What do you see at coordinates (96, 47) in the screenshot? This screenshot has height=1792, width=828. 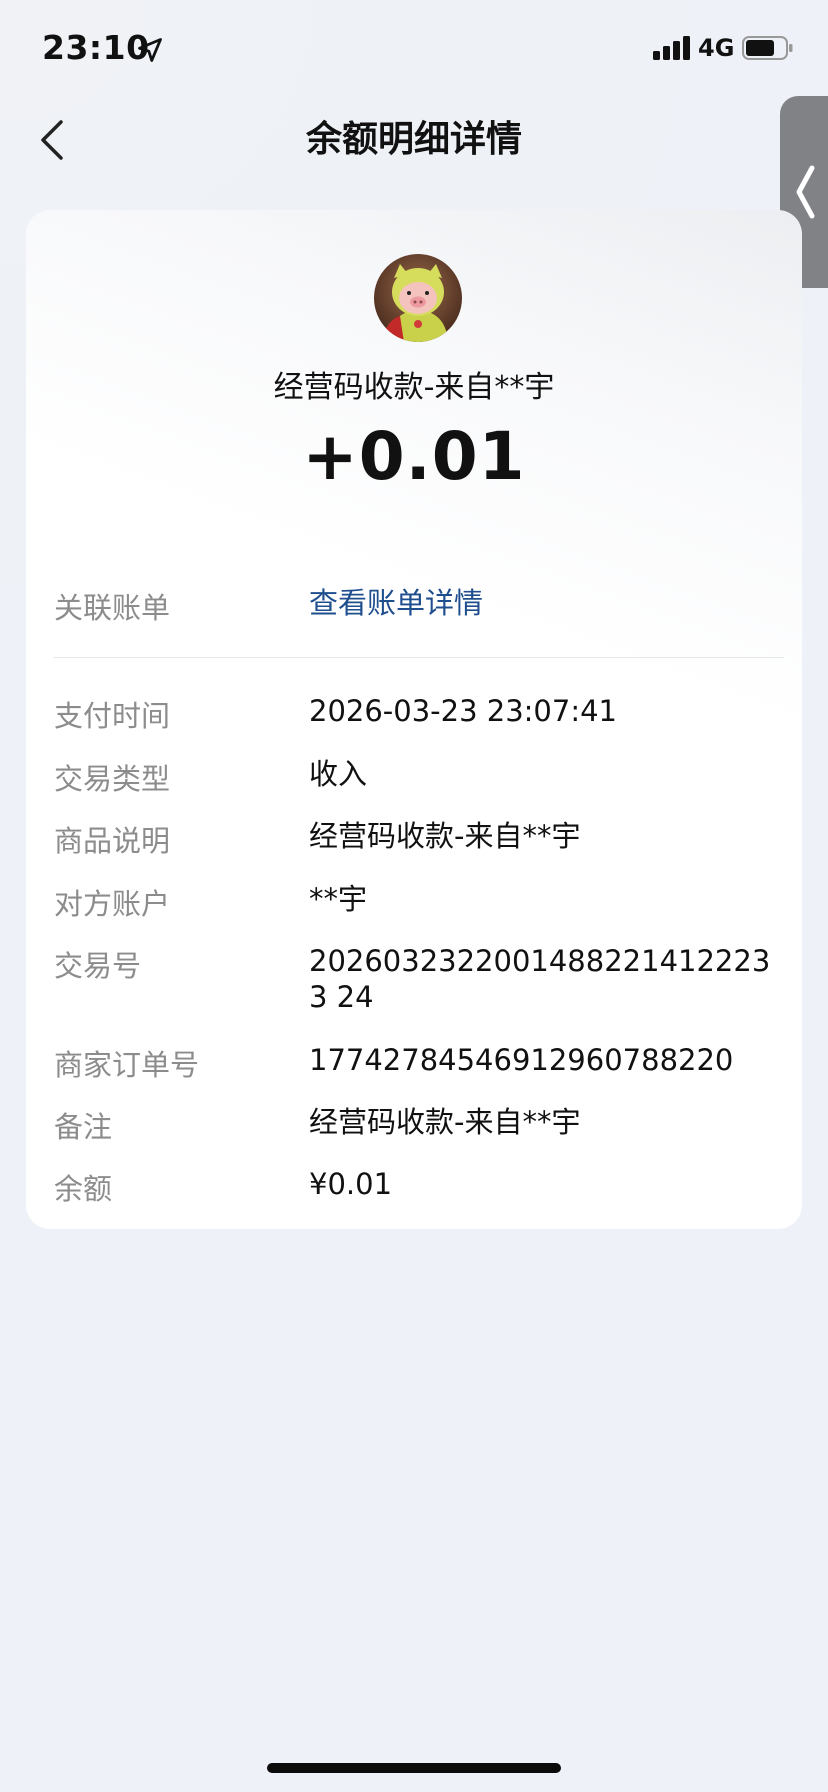 I see `status-time: 23:10` at bounding box center [96, 47].